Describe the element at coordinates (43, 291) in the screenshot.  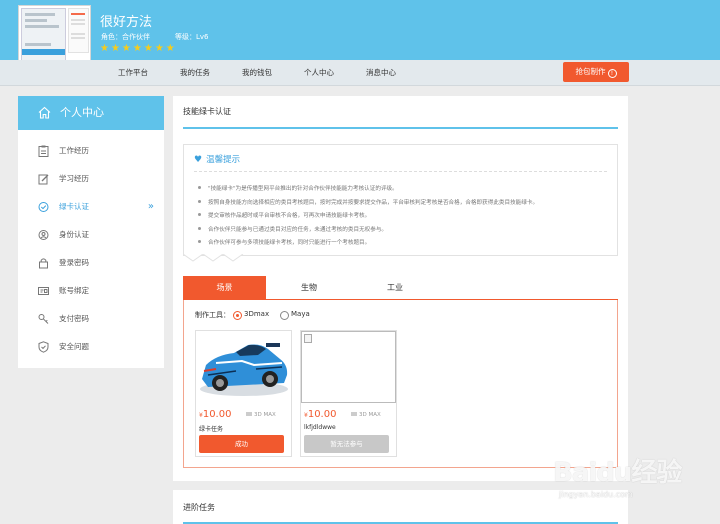
I see `card-icon` at that location.